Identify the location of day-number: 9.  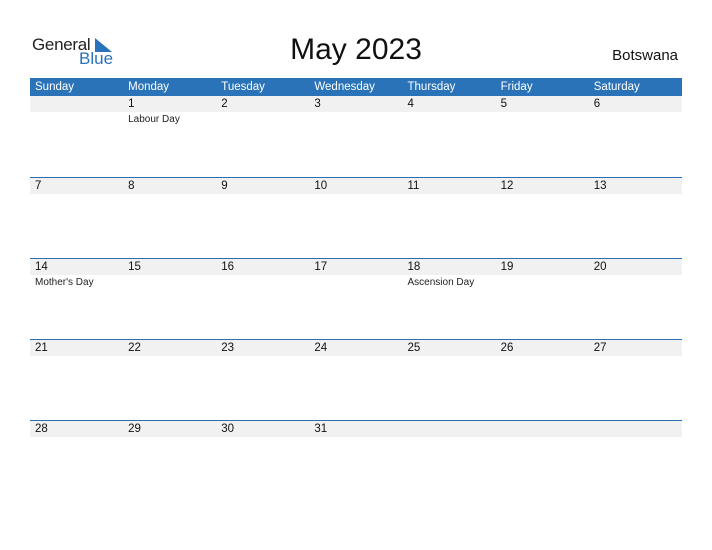
(224, 186).